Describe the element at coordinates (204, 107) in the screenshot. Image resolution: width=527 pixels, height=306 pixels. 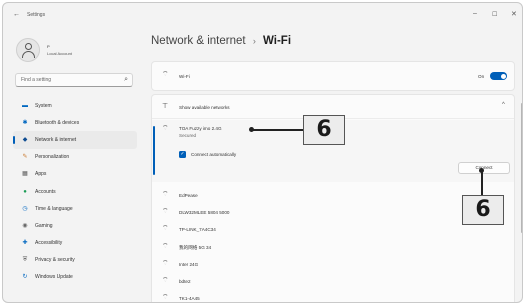
I see `show-available-label: Show available networks` at that location.